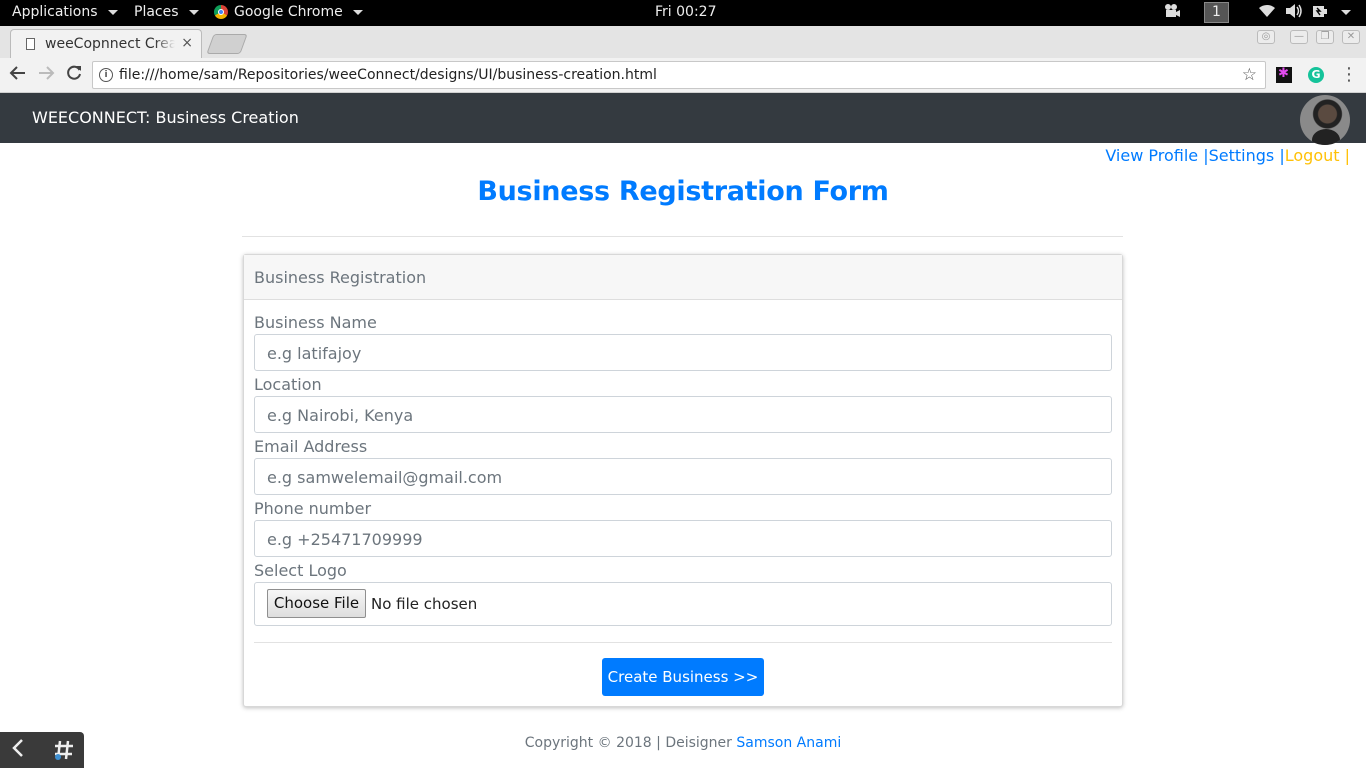 The height and width of the screenshot is (768, 1366). Describe the element at coordinates (18, 750) in the screenshot. I see `chevron-left-icon` at that location.